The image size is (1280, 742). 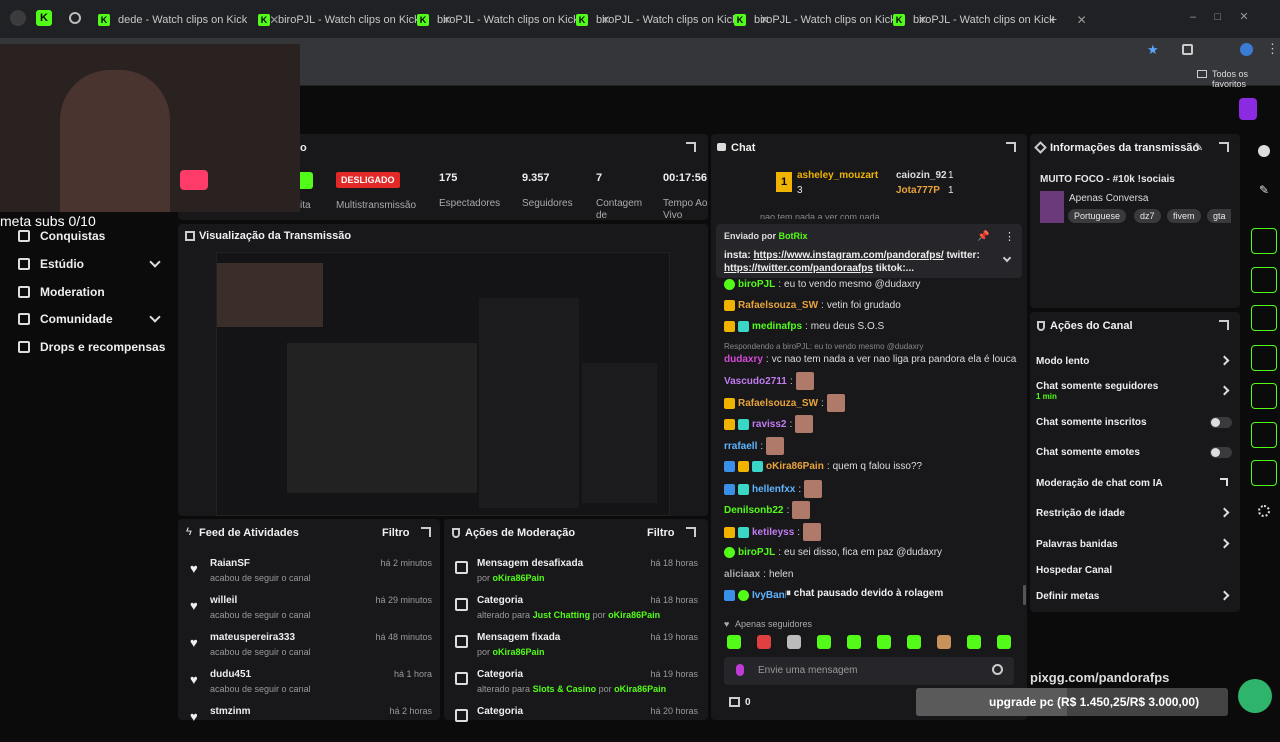 What do you see at coordinates (1224, 543) in the screenshot?
I see `chevron-right-icon` at bounding box center [1224, 543].